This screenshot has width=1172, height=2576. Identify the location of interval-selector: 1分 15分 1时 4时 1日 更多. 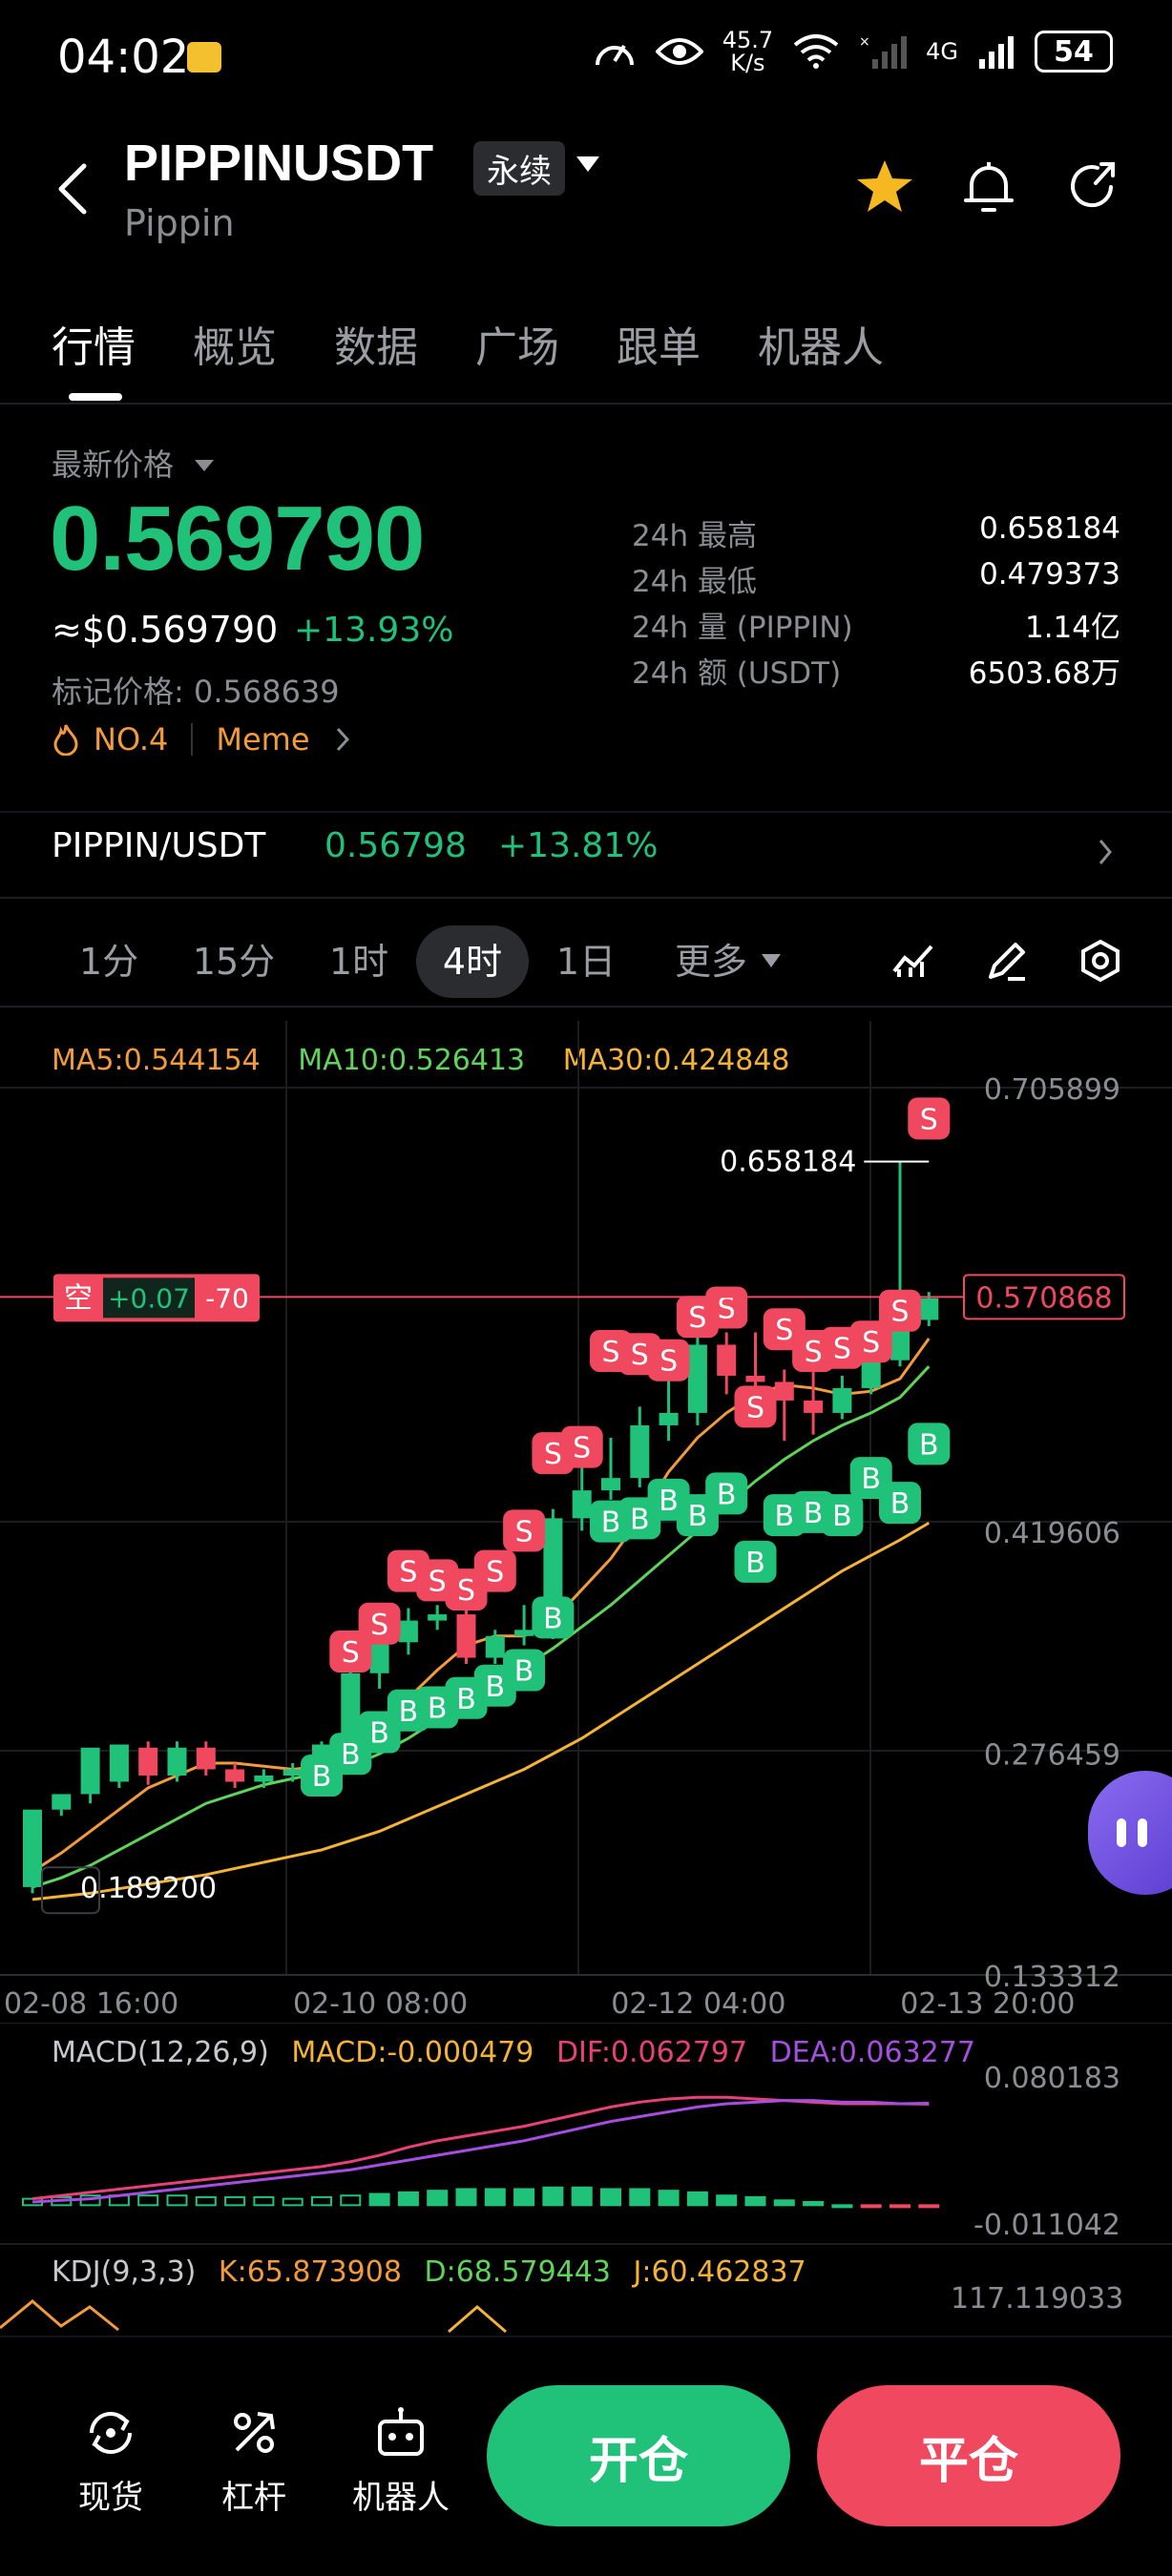
(586, 962).